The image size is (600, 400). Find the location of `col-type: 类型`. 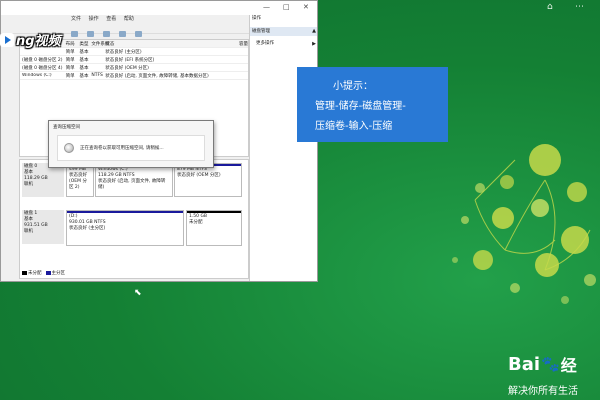

col-type: 类型 is located at coordinates (85, 44).